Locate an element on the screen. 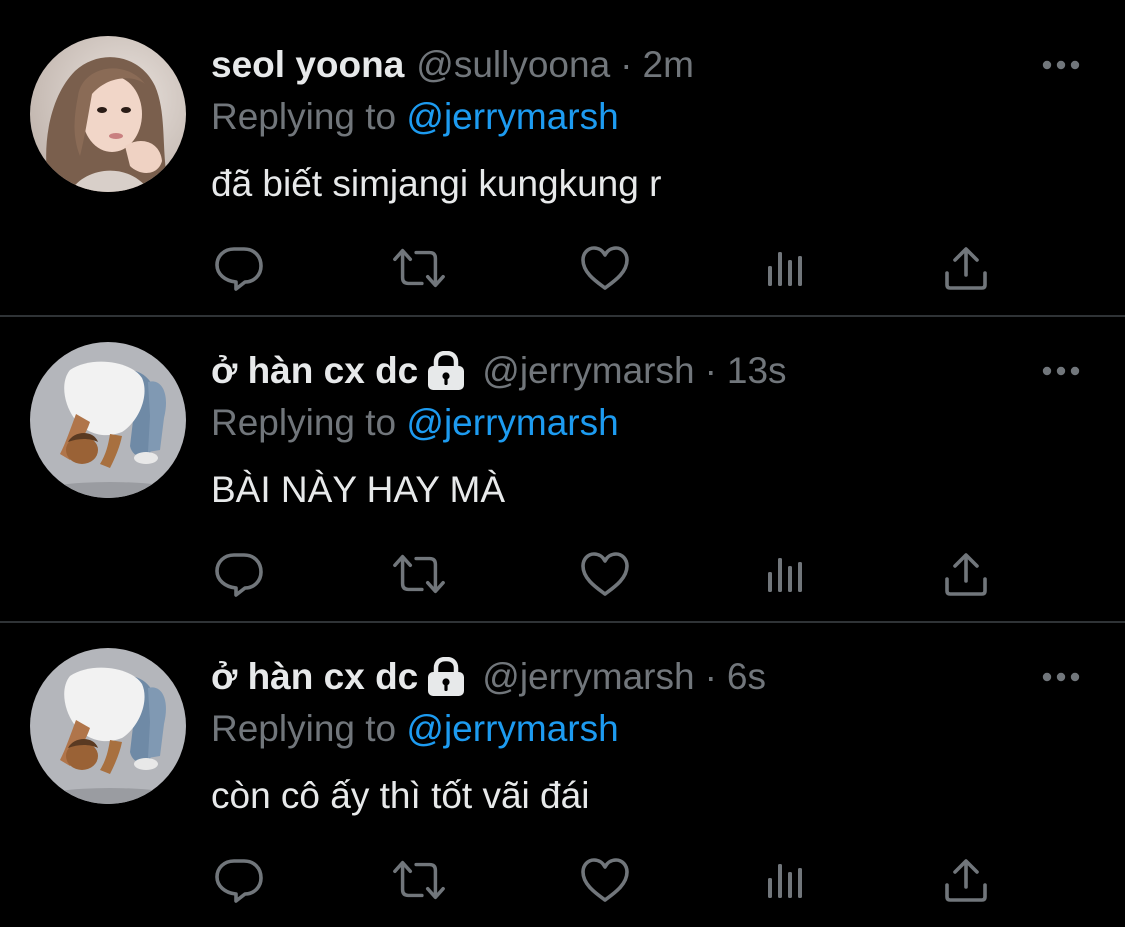 The width and height of the screenshot is (1125, 927). tweet-text: đã biết simjangi kungkung r is located at coordinates (436, 183).